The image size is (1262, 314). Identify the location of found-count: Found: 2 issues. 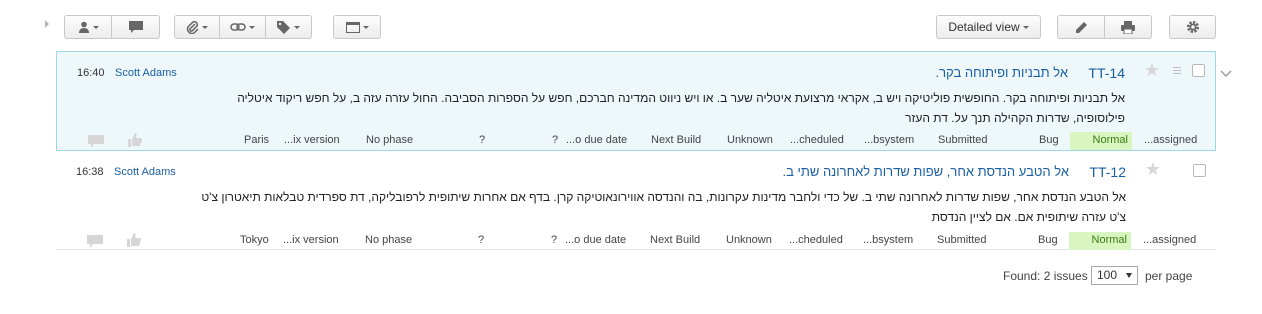
(1045, 276).